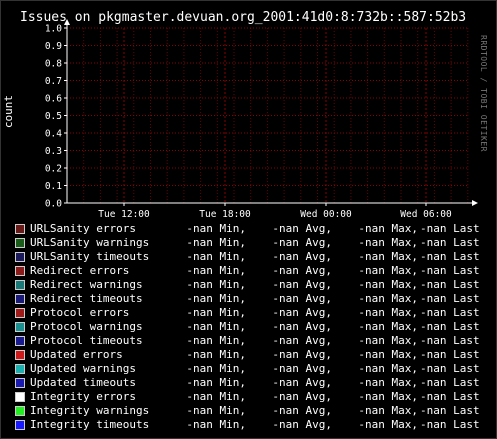 The image size is (497, 439). Describe the element at coordinates (90, 424) in the screenshot. I see `legend-series-name: Integrity timeouts` at that location.